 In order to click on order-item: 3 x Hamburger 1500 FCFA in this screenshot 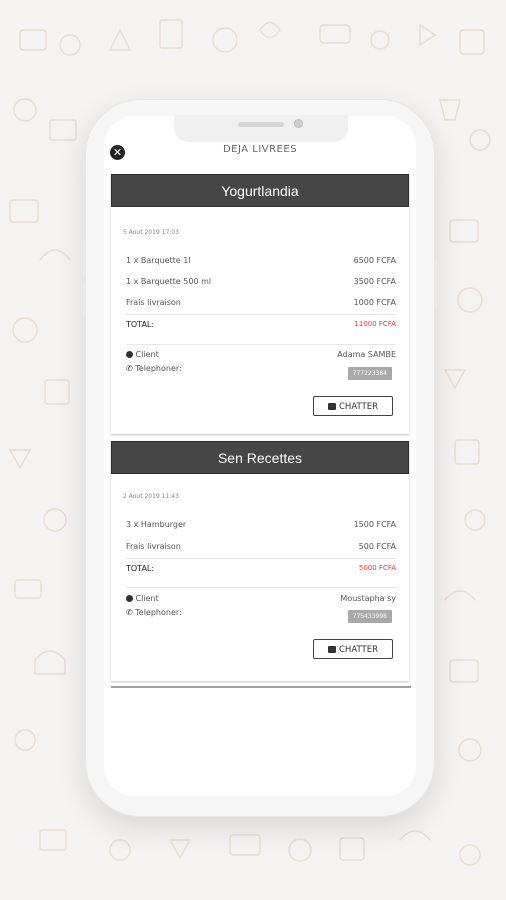, I will do `click(261, 526)`.